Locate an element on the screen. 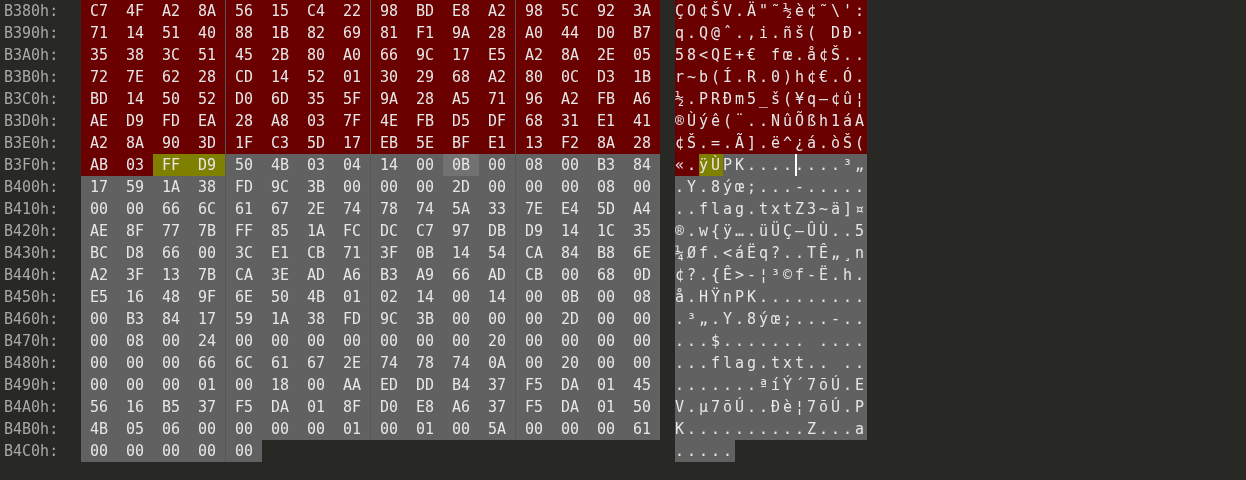 This screenshot has height=480, width=1246. hex-byte: 52 is located at coordinates (207, 99).